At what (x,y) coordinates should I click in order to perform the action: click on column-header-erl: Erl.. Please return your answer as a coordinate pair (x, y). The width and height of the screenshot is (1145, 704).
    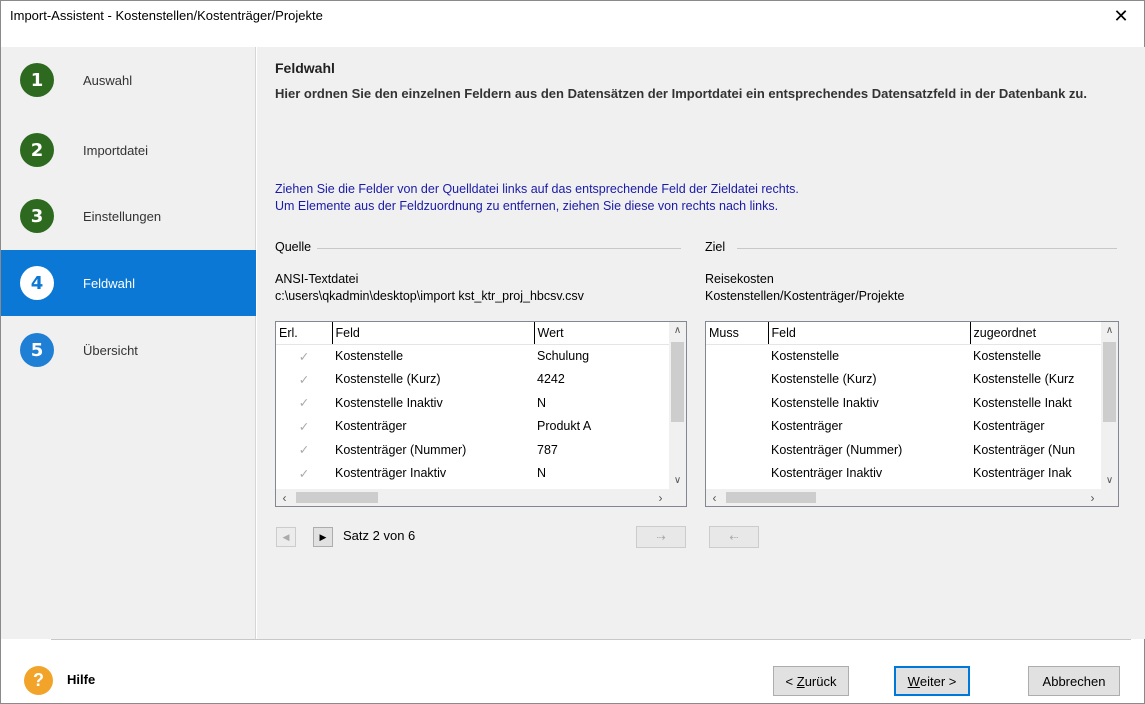
    Looking at the image, I should click on (304, 333).